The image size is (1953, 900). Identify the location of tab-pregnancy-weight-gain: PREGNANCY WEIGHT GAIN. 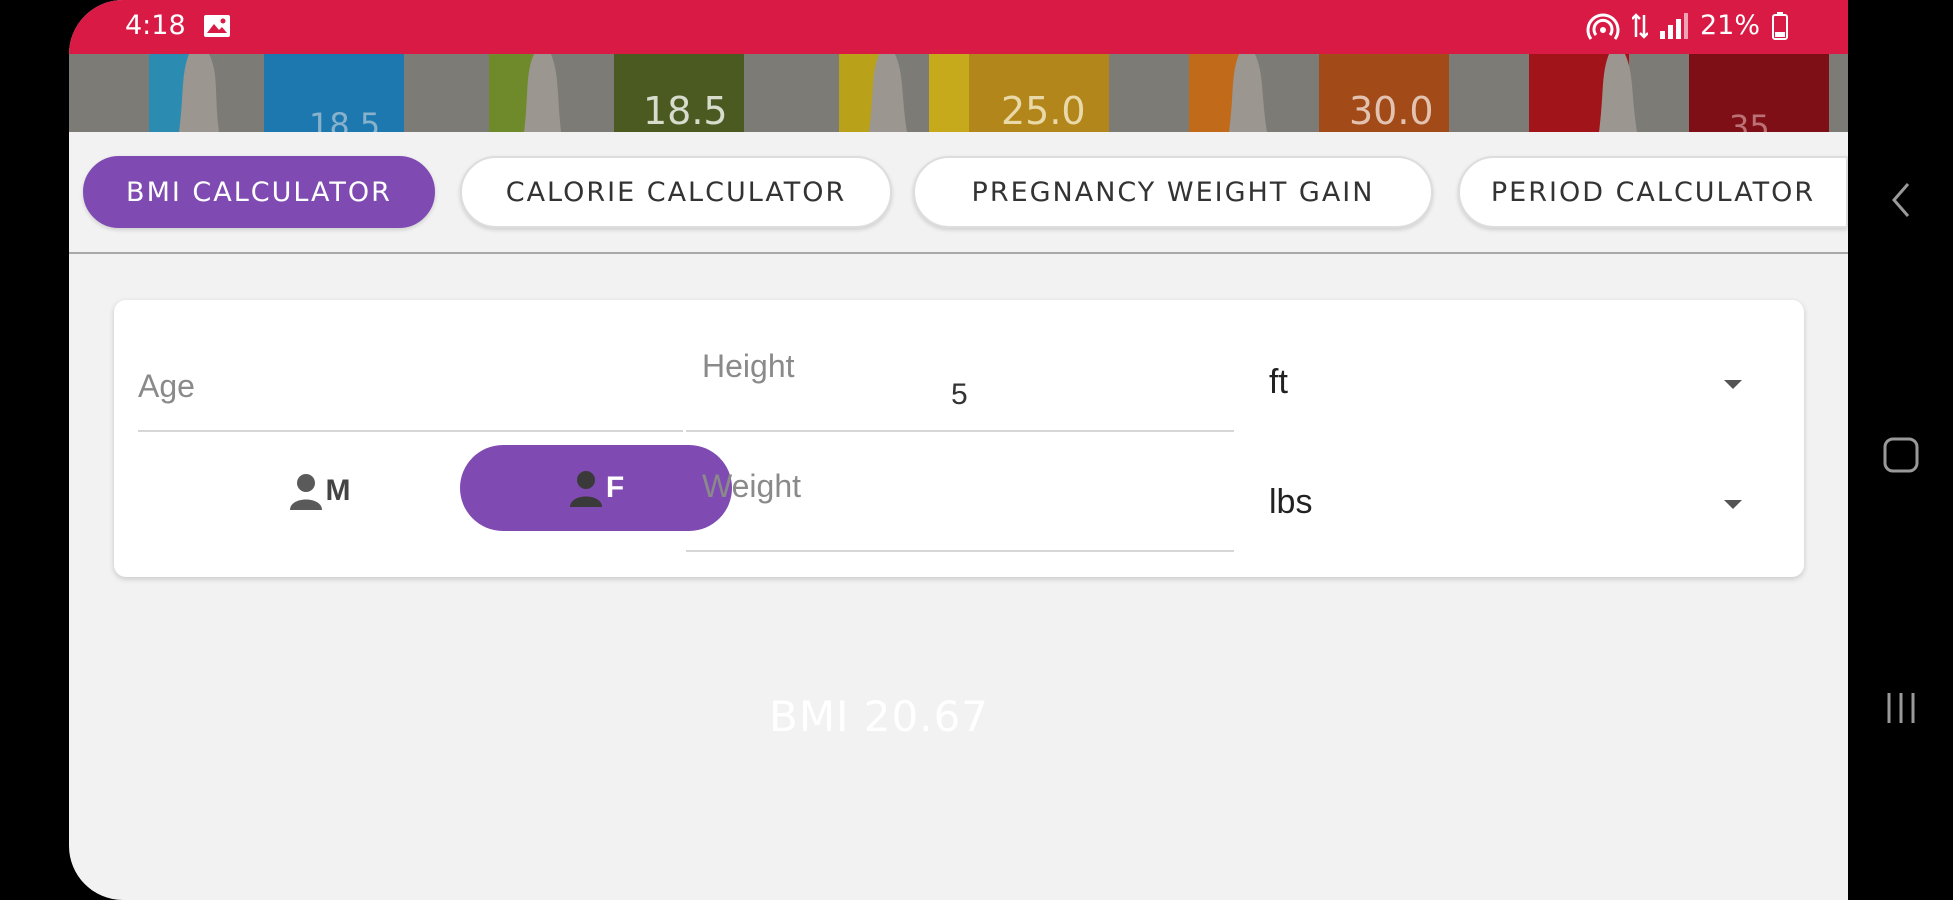
(1173, 192).